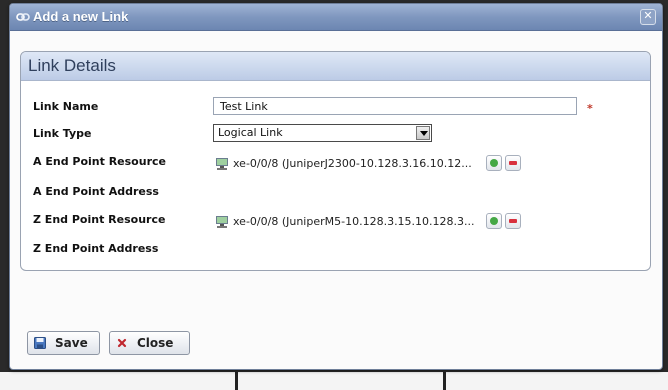  I want to click on save-button-label: Save, so click(71, 343).